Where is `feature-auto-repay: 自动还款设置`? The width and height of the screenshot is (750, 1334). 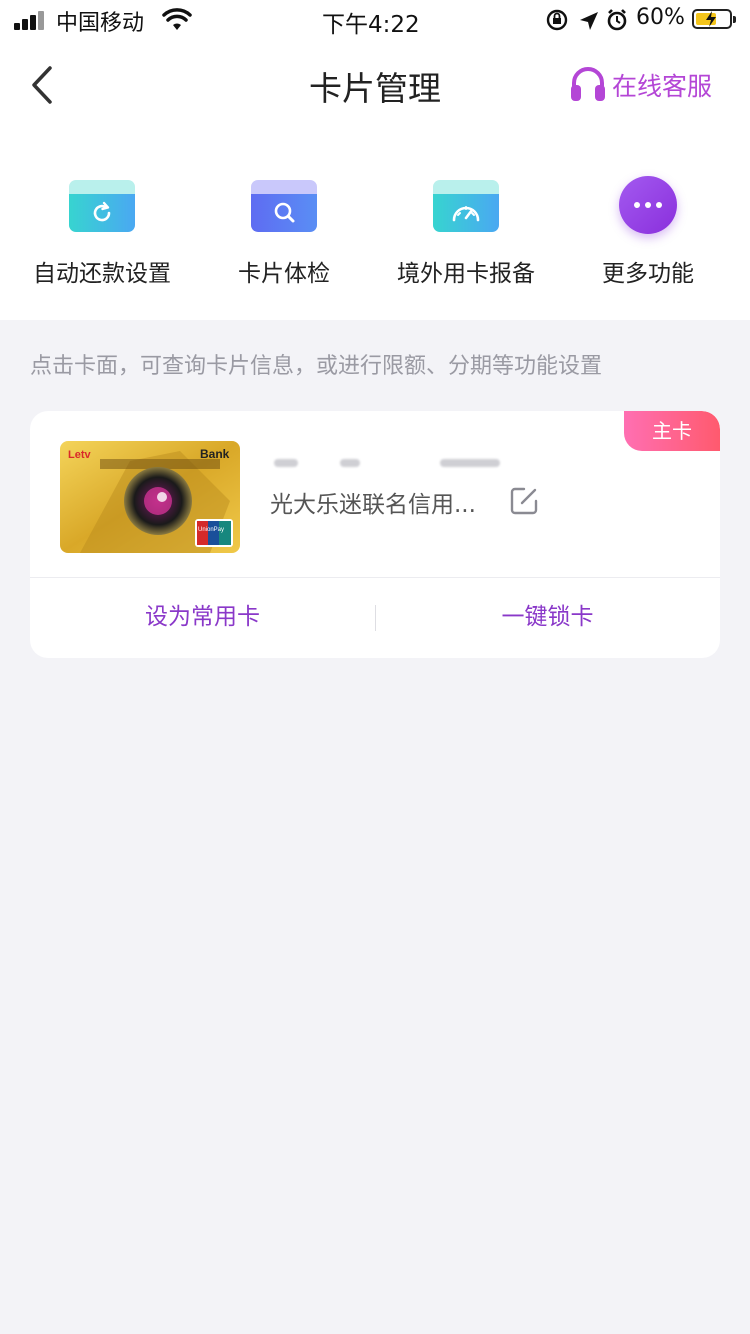 feature-auto-repay: 自动还款设置 is located at coordinates (102, 229).